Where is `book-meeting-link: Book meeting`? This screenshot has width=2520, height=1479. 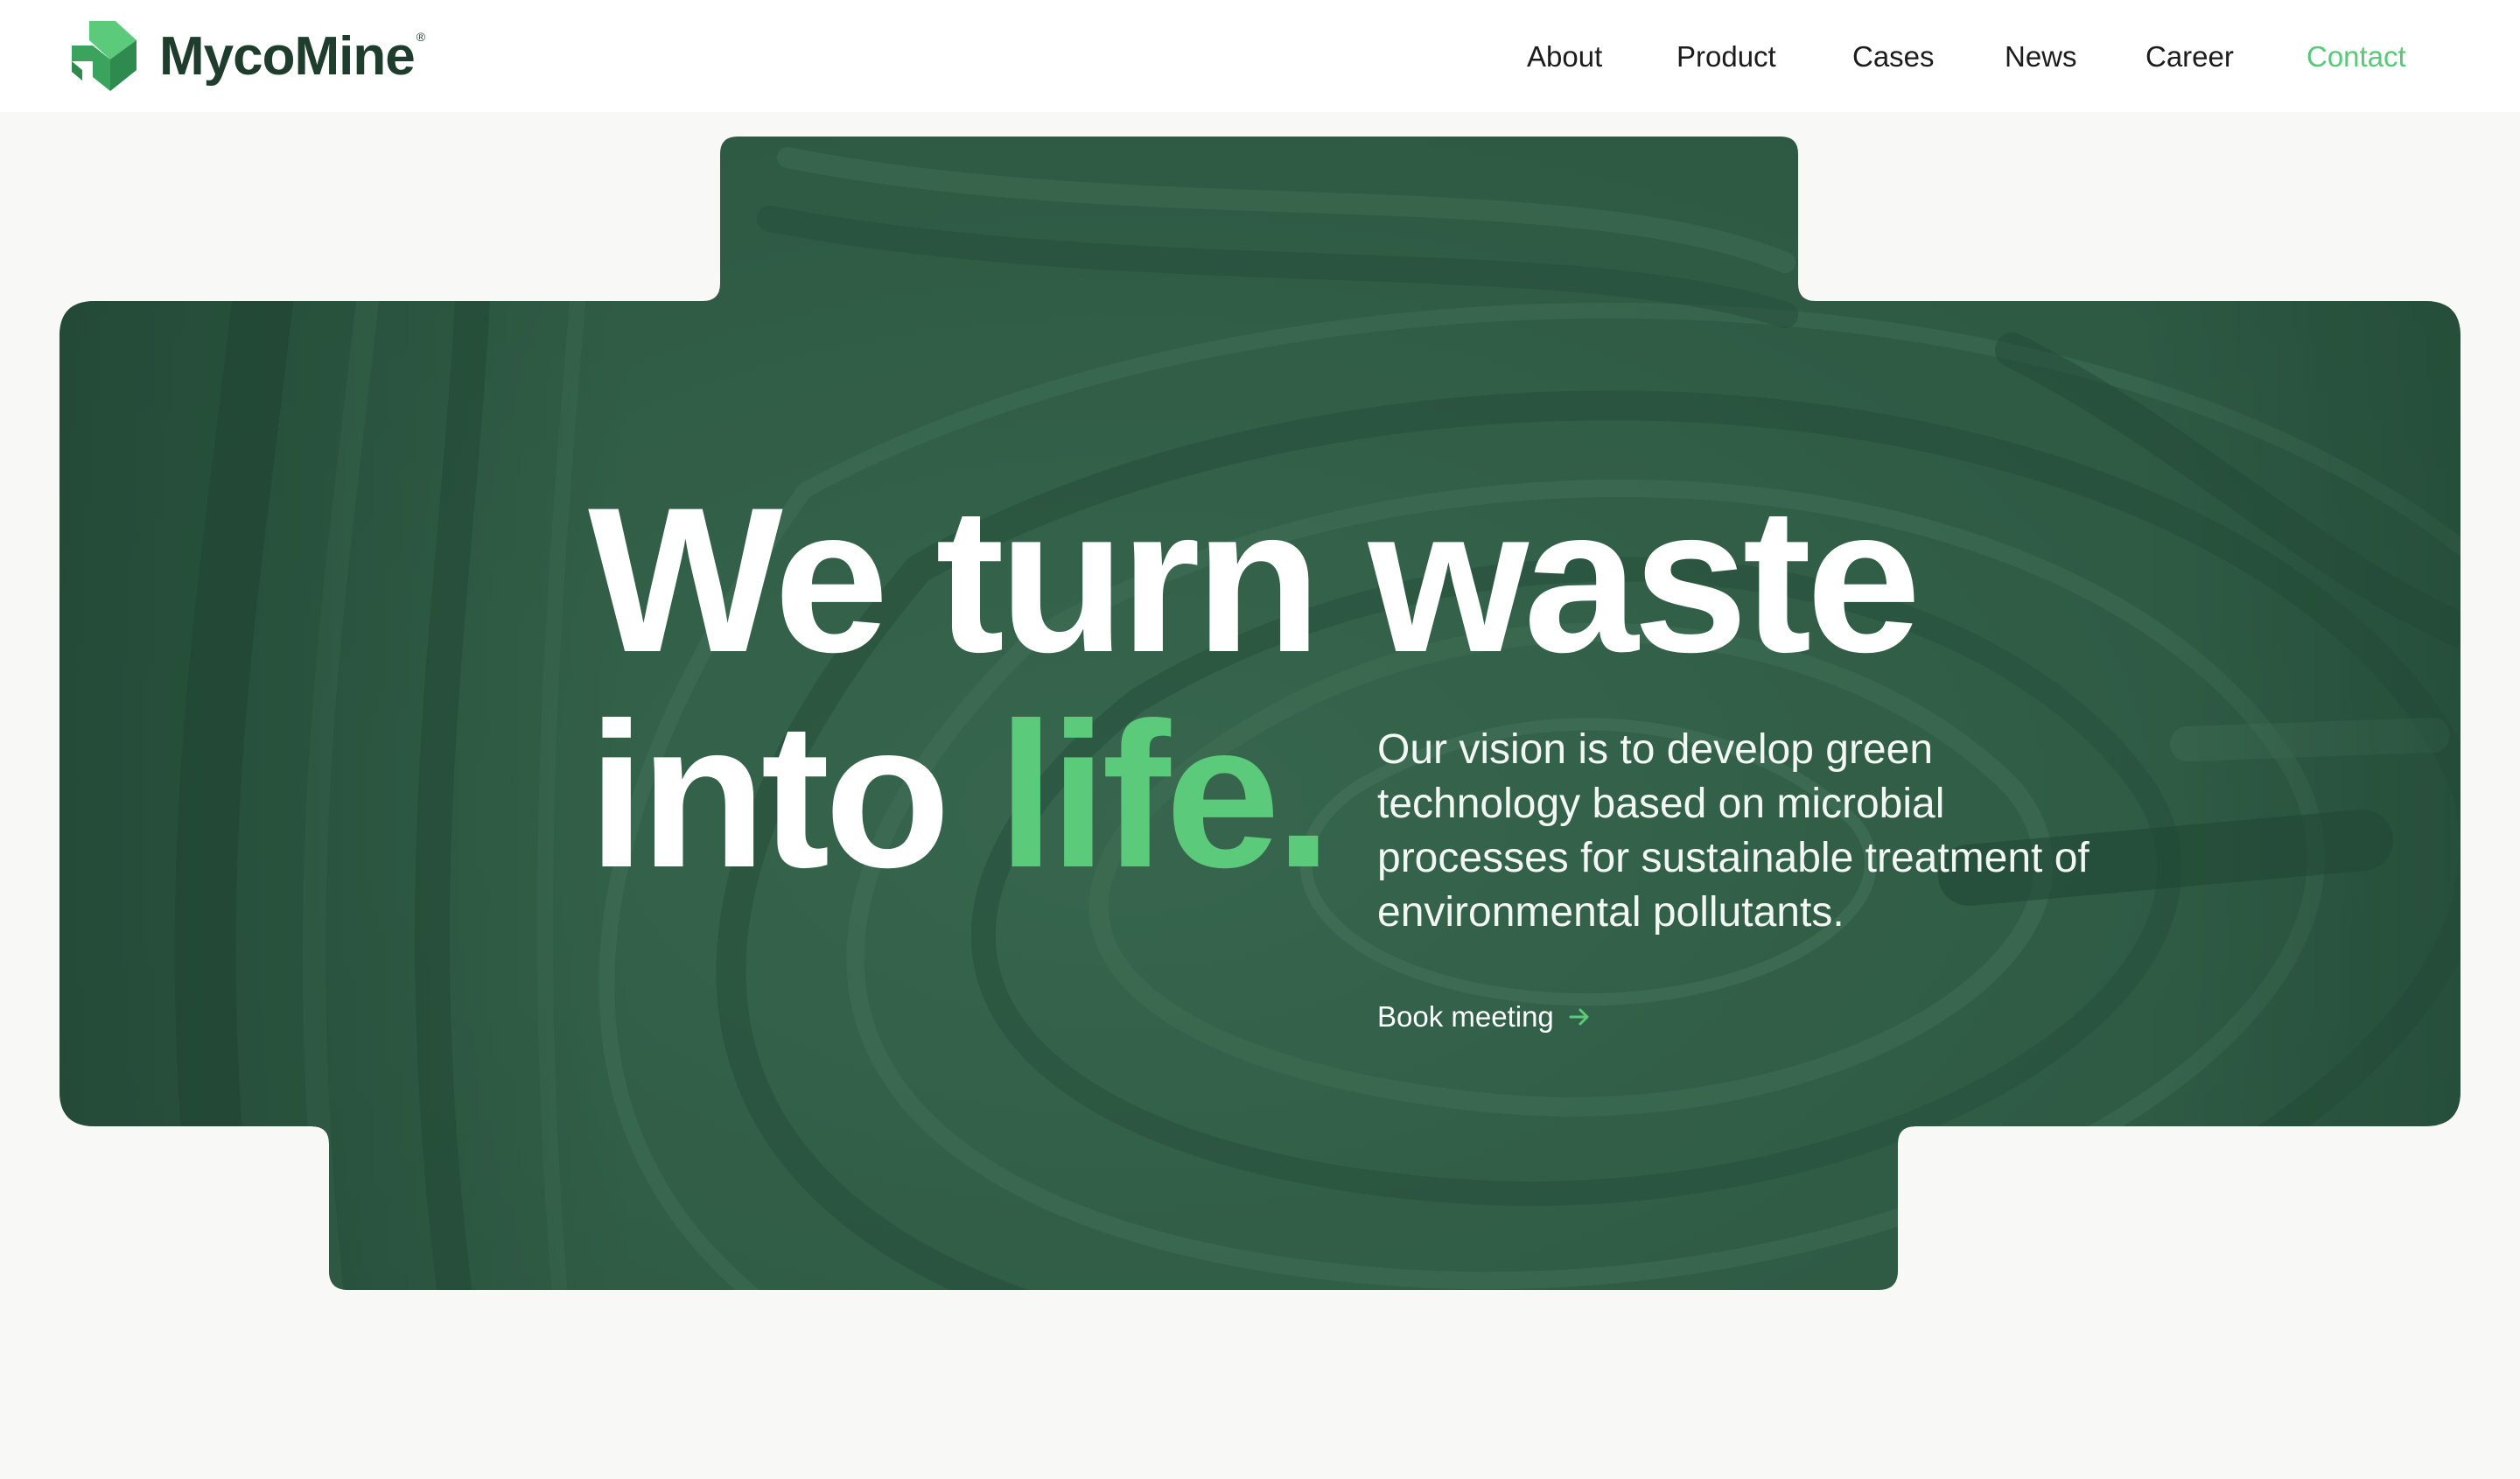
book-meeting-link: Book meeting is located at coordinates (1484, 1017).